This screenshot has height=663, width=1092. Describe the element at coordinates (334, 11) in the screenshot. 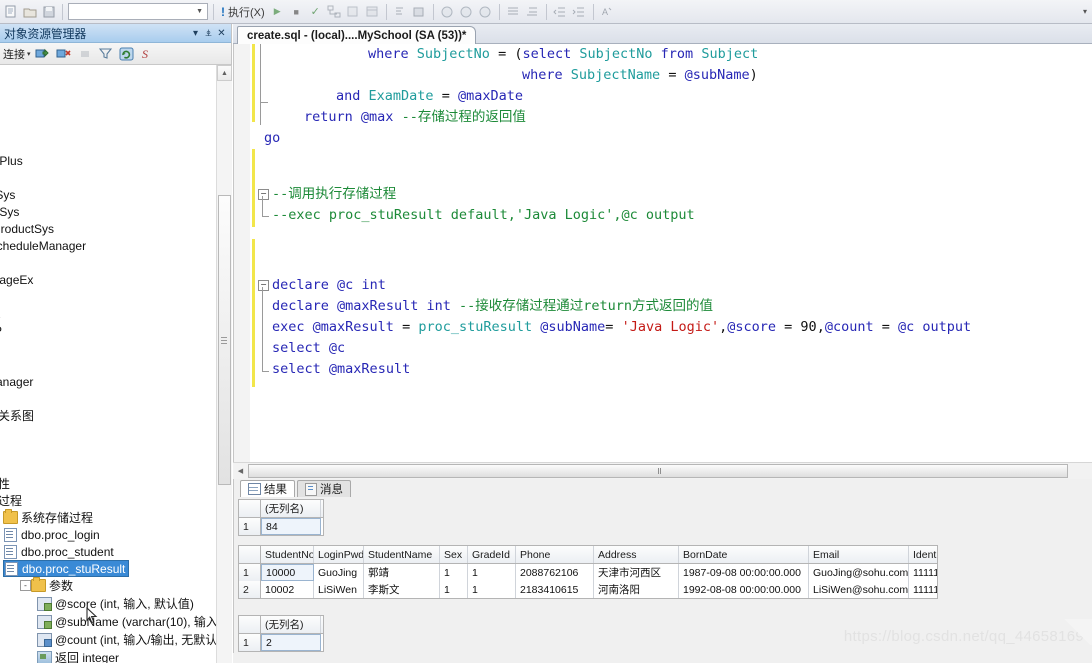

I see `display-estimated-plan-icon` at that location.